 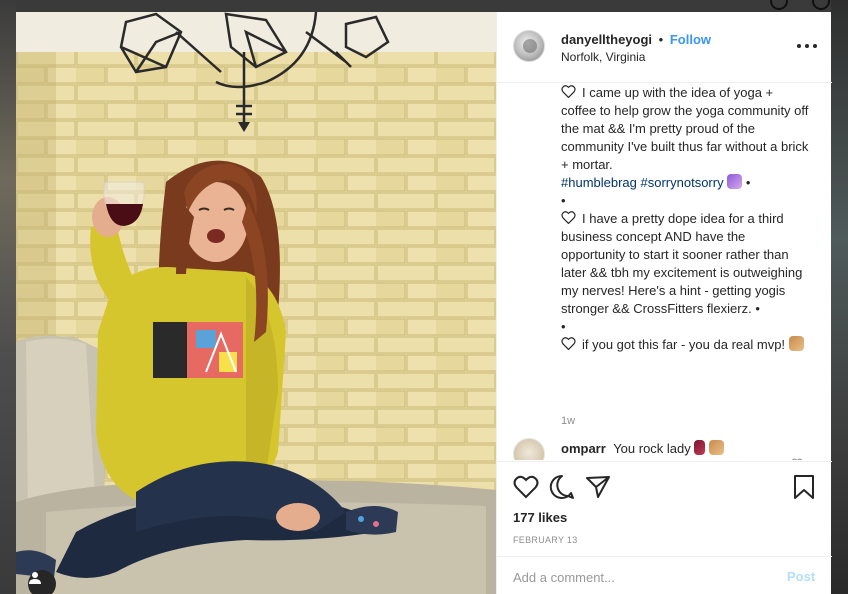 What do you see at coordinates (424, 6) in the screenshot?
I see `backdrop-top` at bounding box center [424, 6].